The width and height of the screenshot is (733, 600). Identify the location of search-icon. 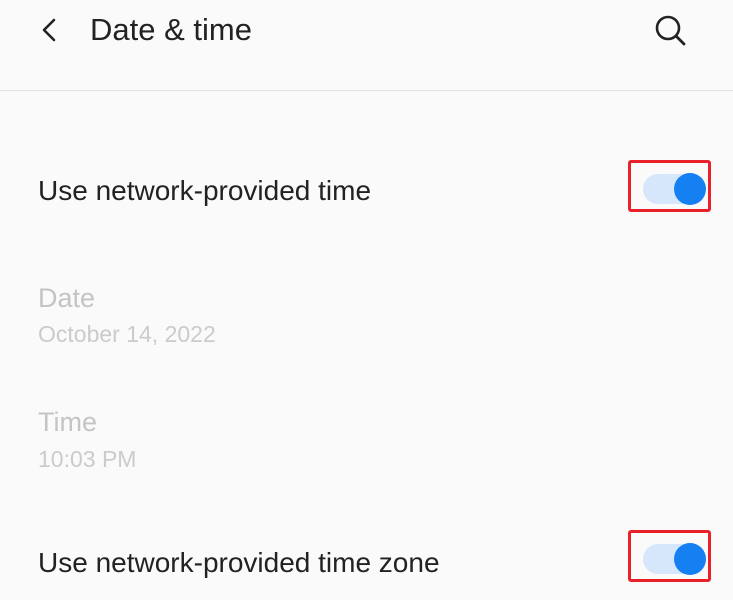
(670, 30).